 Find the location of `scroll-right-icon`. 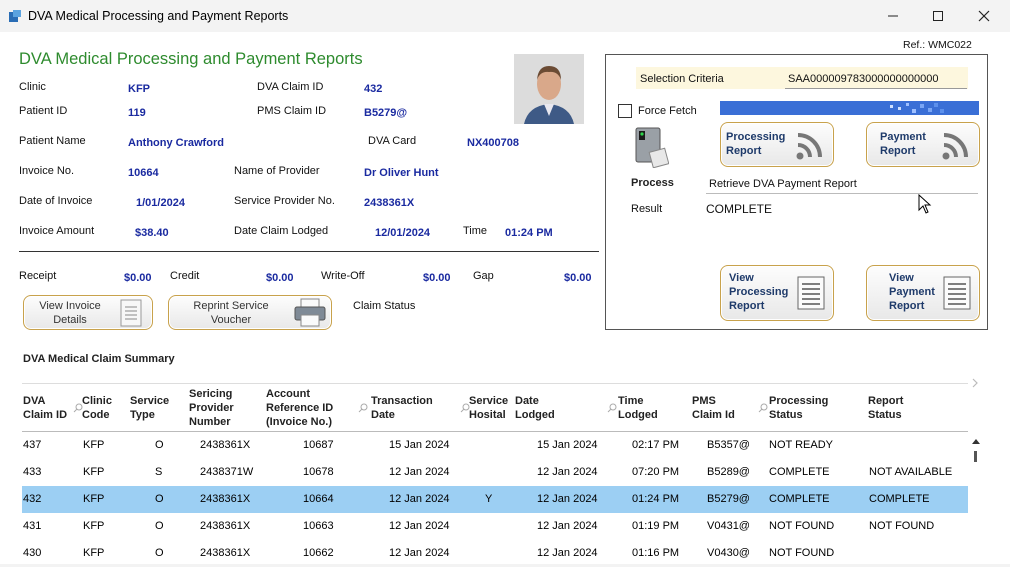

scroll-right-icon is located at coordinates (975, 383).